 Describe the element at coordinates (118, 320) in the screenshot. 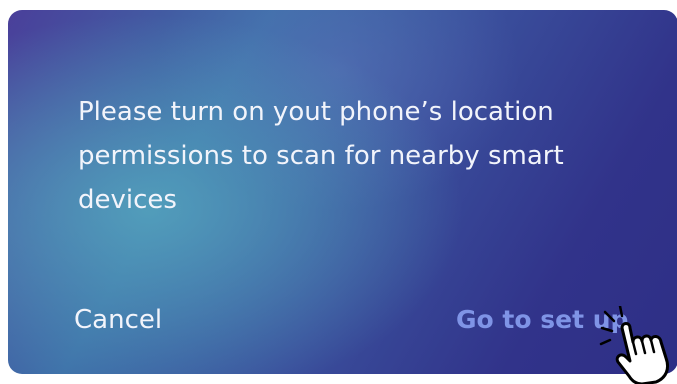

I see `cancel-button: Cancel` at that location.